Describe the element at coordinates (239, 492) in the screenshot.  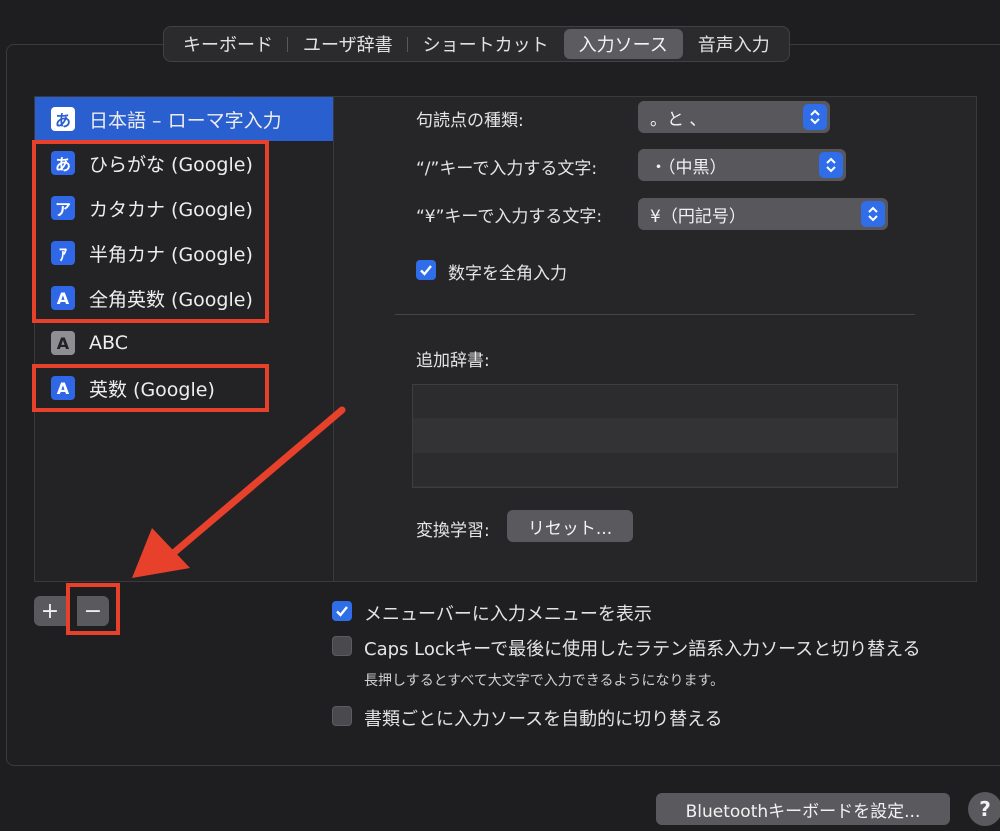
I see `annotation-arrow-icon` at that location.